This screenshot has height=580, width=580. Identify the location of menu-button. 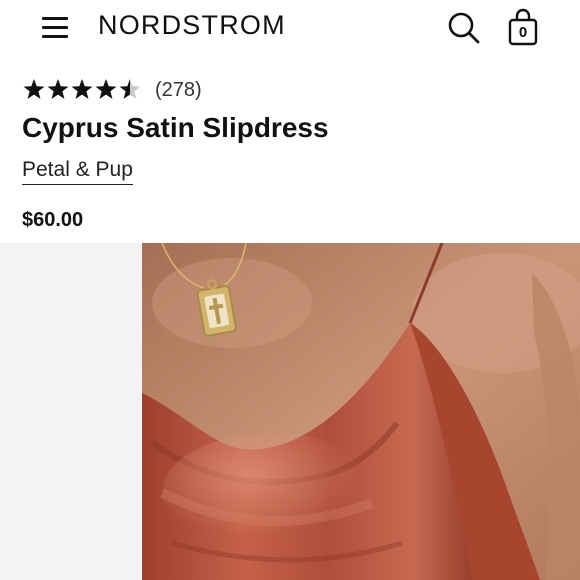
(56, 28).